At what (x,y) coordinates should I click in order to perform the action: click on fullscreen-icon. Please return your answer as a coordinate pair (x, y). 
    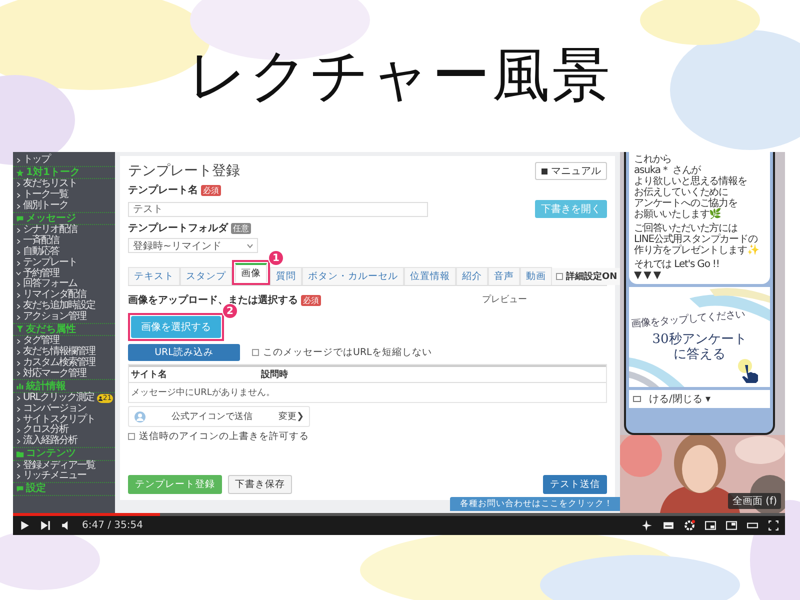
    Looking at the image, I should click on (773, 525).